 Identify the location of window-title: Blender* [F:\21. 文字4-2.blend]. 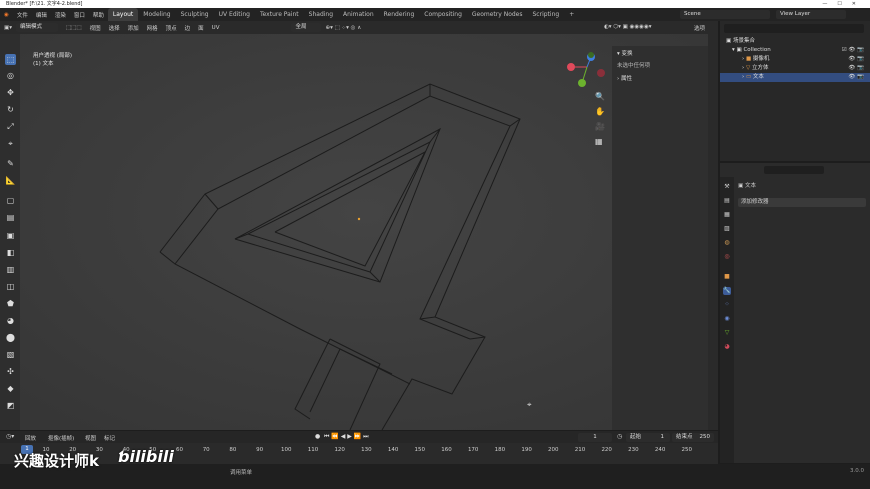
(44, 4).